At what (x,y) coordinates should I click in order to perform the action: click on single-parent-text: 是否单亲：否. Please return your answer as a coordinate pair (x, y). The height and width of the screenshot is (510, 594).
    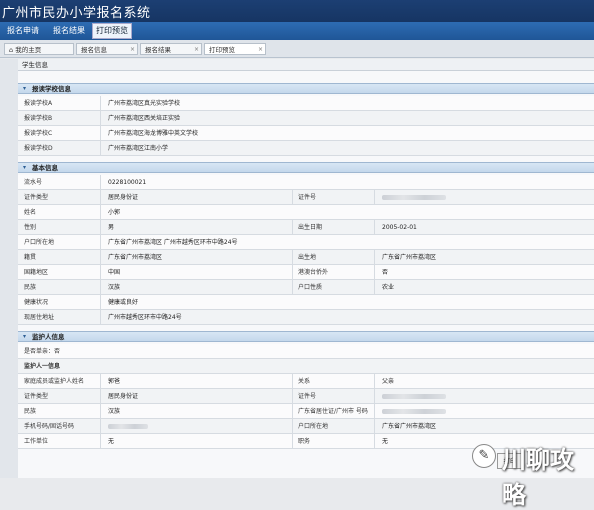
    Looking at the image, I should click on (42, 351).